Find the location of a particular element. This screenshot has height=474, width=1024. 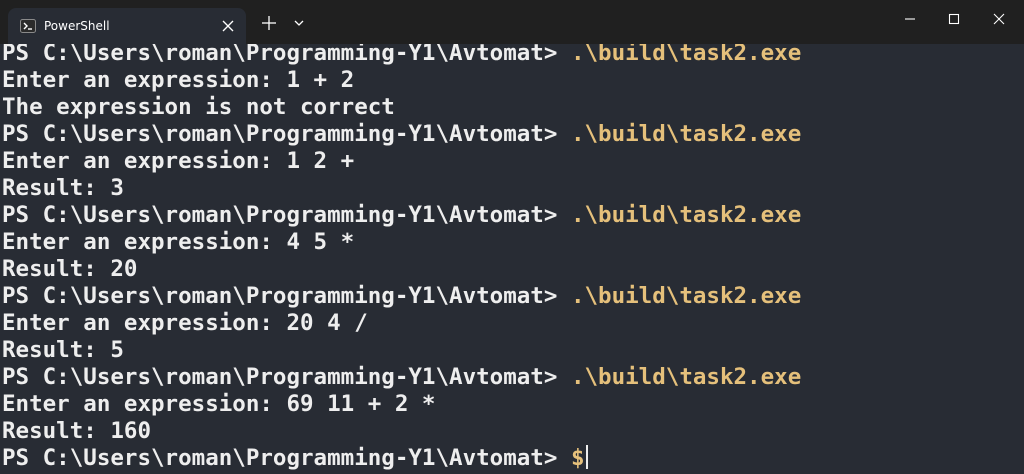

output-line: Enter an expression: 4 5 * is located at coordinates (178, 242).